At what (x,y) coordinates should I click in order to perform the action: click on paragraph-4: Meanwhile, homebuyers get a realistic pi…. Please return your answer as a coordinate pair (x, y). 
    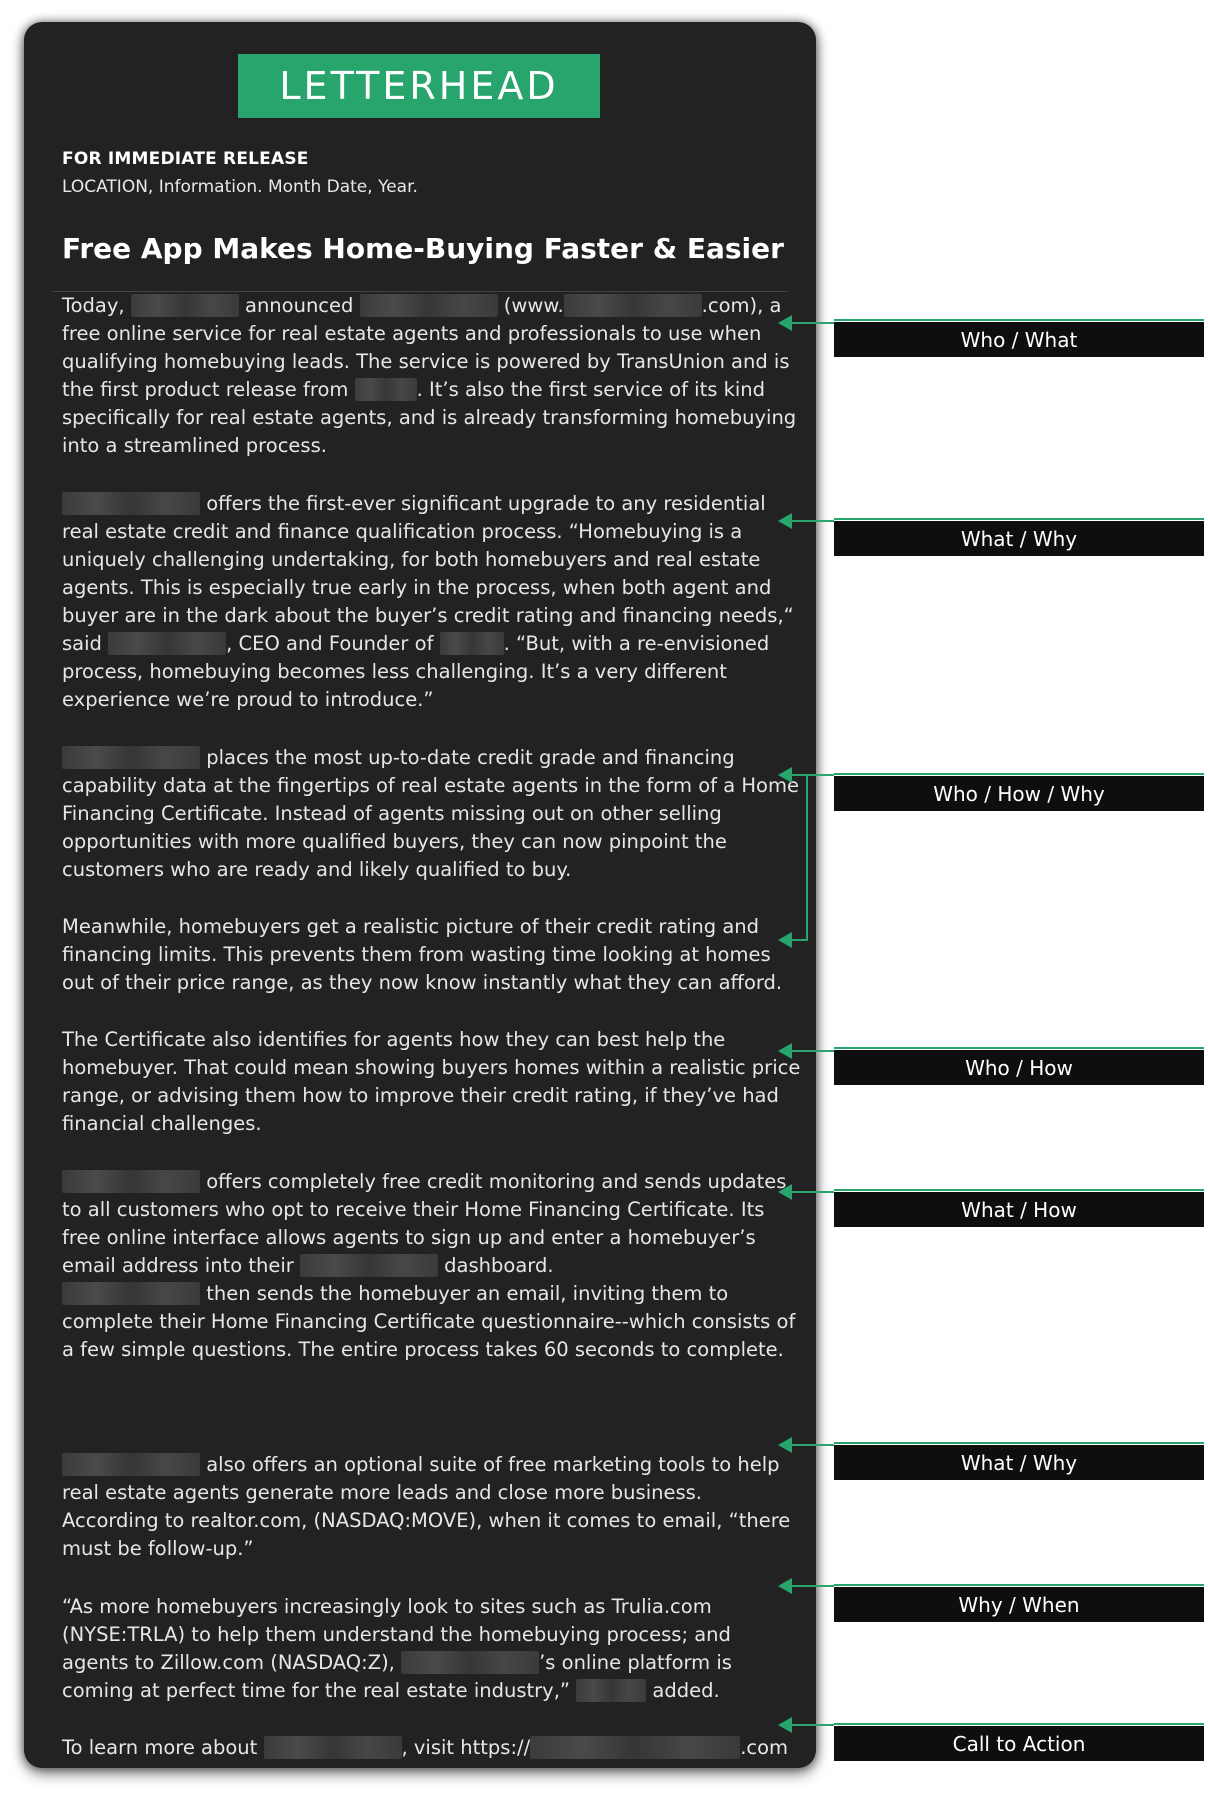
    Looking at the image, I should click on (422, 954).